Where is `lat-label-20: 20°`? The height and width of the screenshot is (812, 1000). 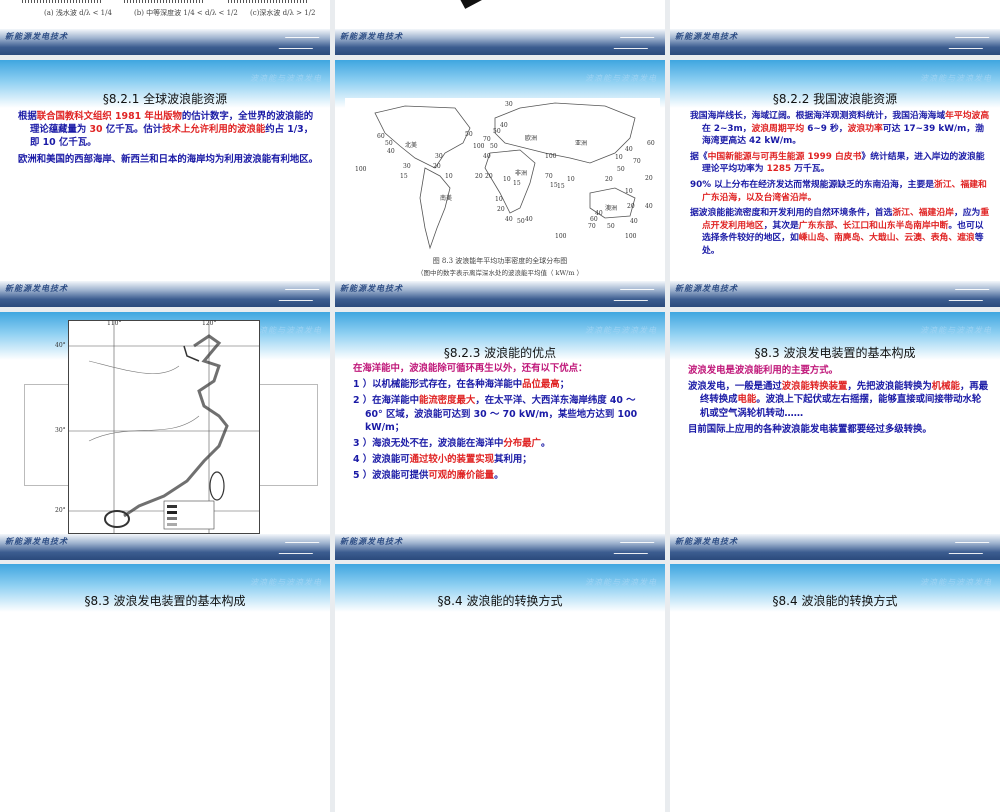
lat-label-20: 20° is located at coordinates (60, 510).